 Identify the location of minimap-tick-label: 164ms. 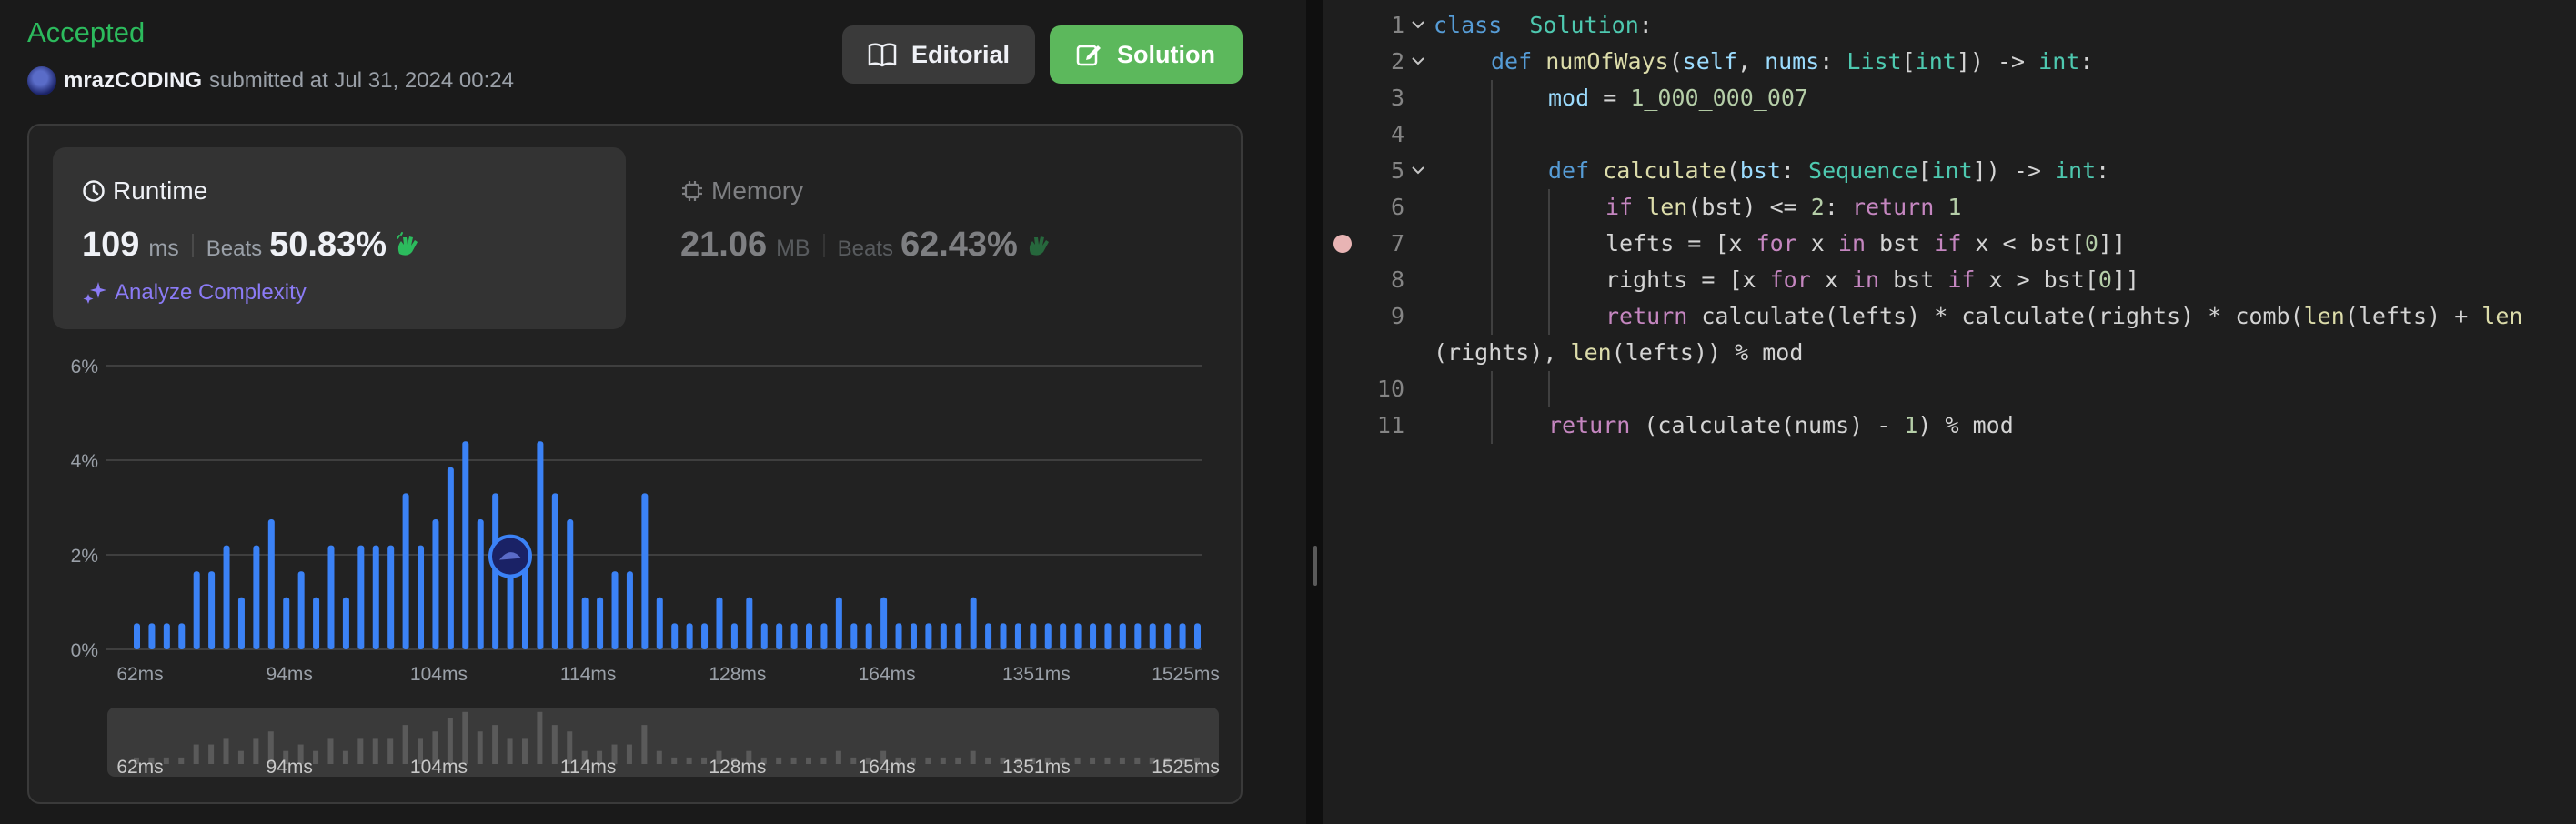
(887, 768).